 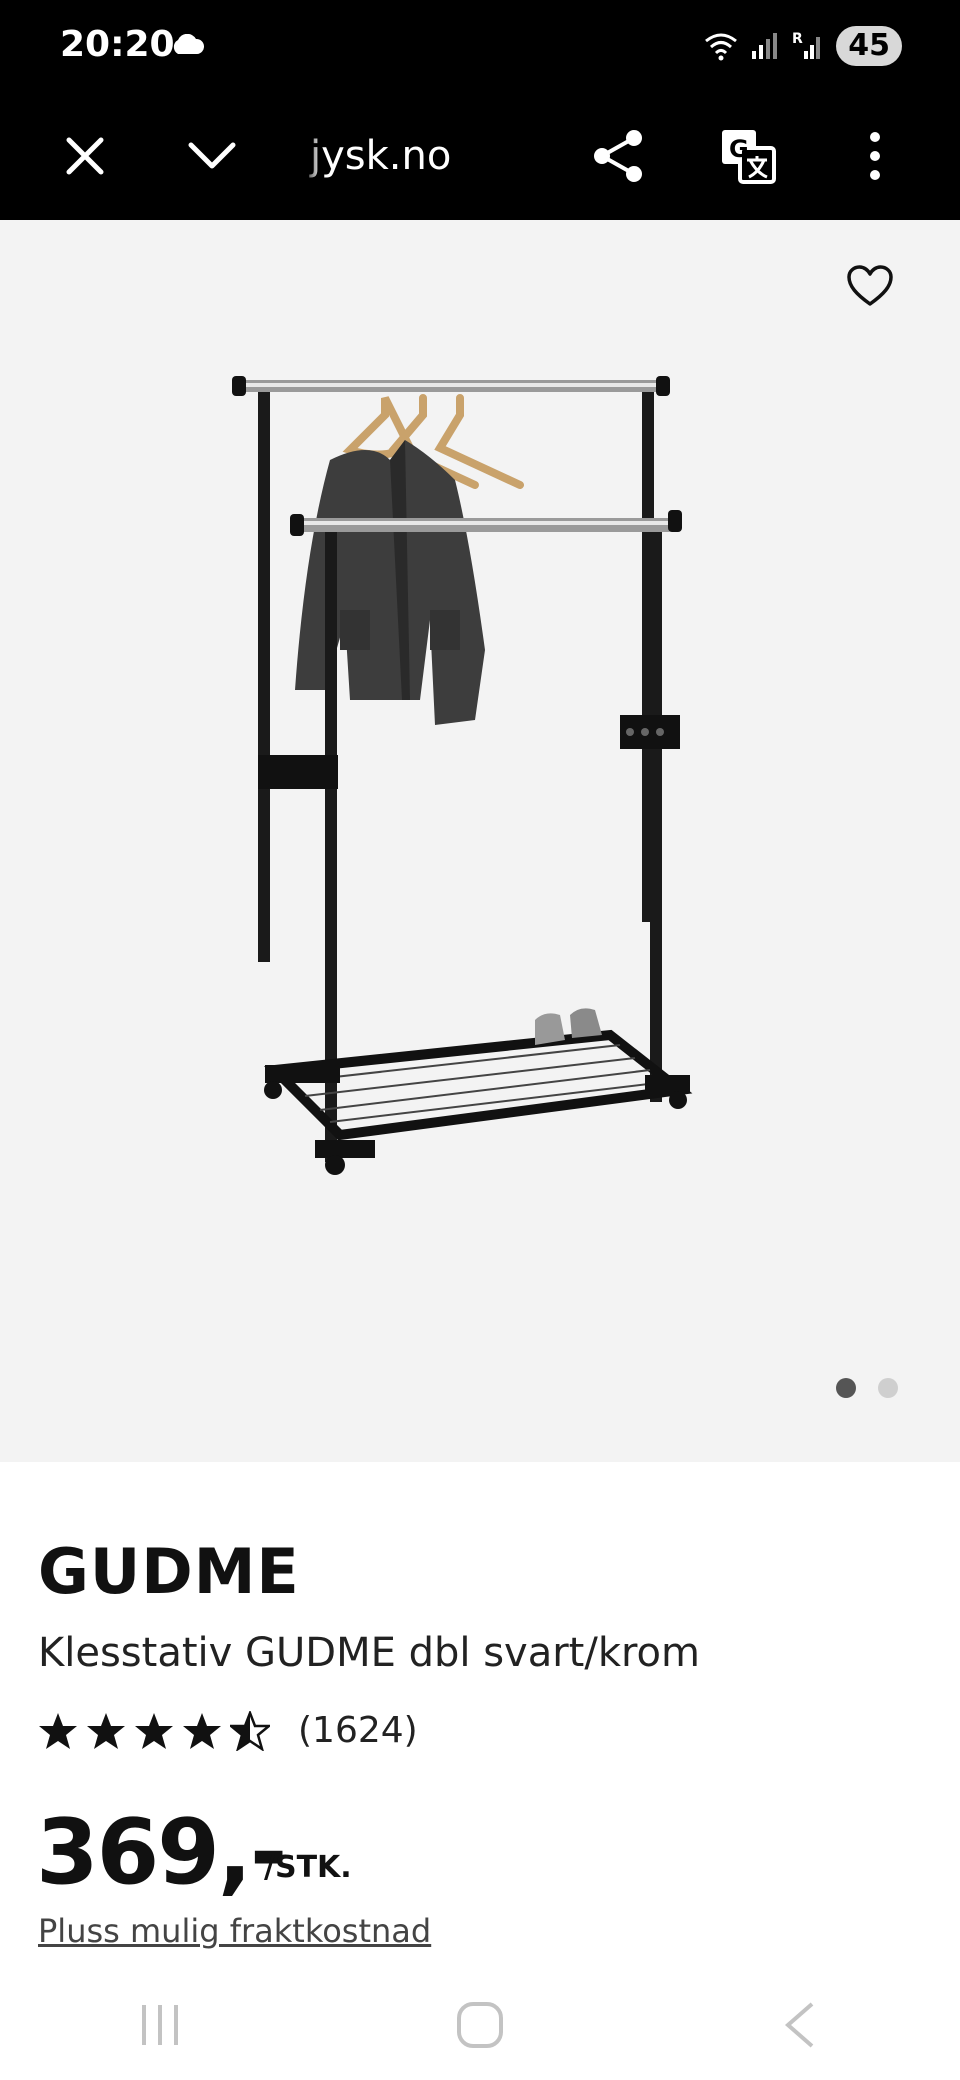 I want to click on more-button, so click(x=875, y=156).